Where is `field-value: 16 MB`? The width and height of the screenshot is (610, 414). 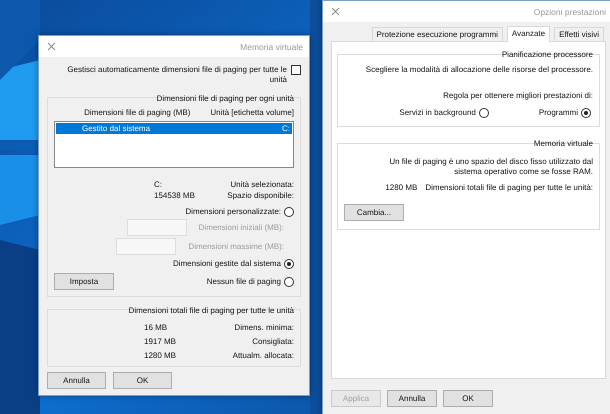
field-value: 16 MB is located at coordinates (156, 328).